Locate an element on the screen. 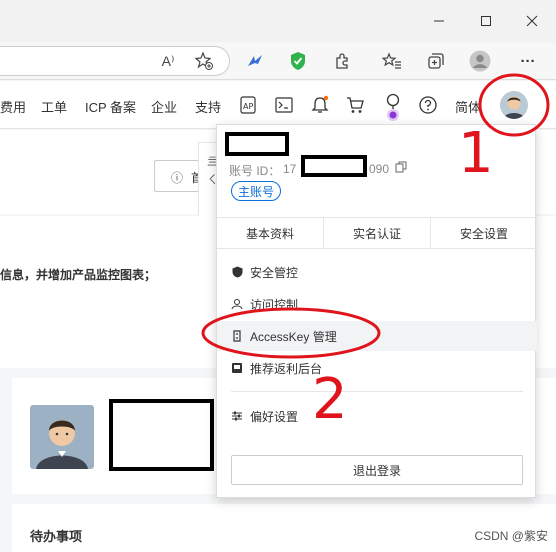  maximize-icon is located at coordinates (486, 21).